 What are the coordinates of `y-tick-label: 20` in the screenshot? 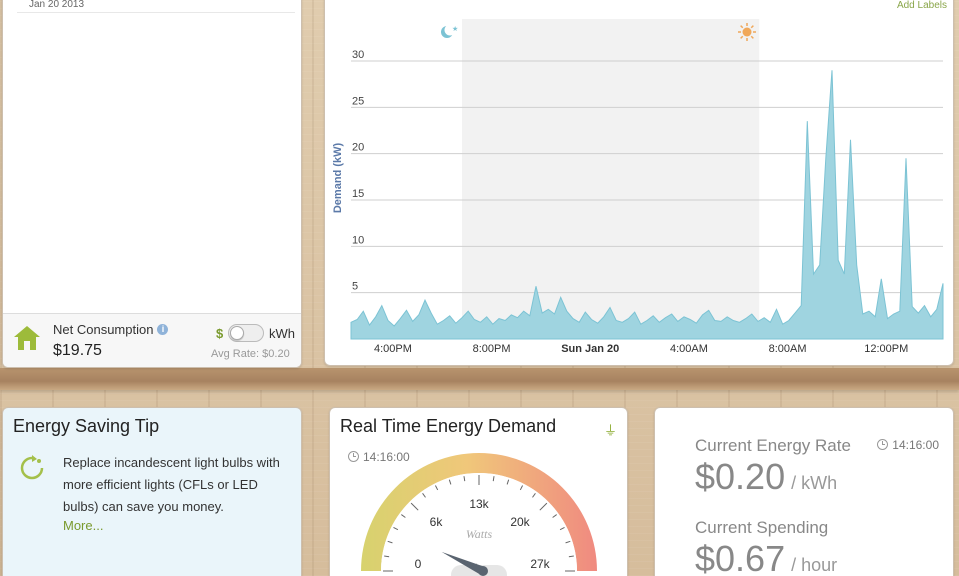 It's located at (358, 148).